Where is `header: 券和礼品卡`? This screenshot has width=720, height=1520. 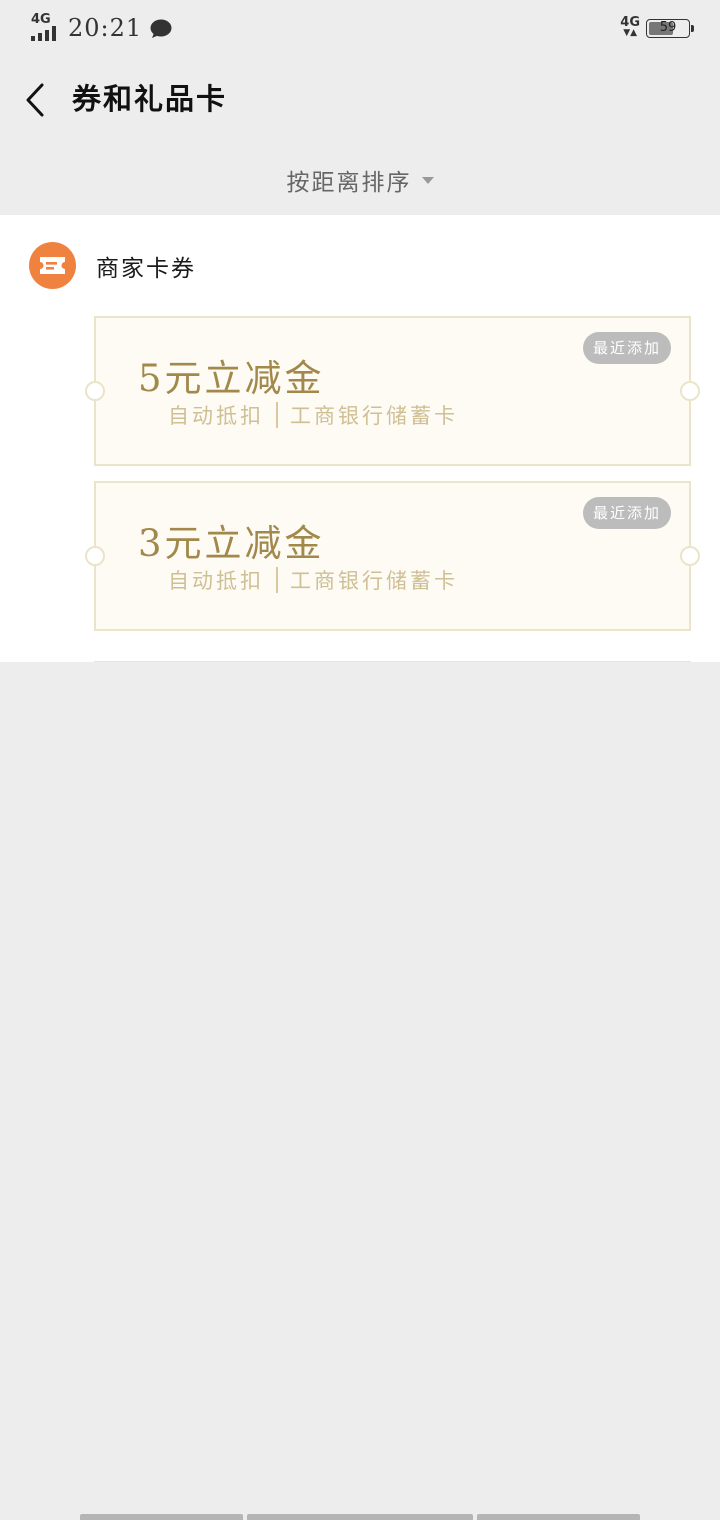 header: 券和礼品卡 is located at coordinates (360, 100).